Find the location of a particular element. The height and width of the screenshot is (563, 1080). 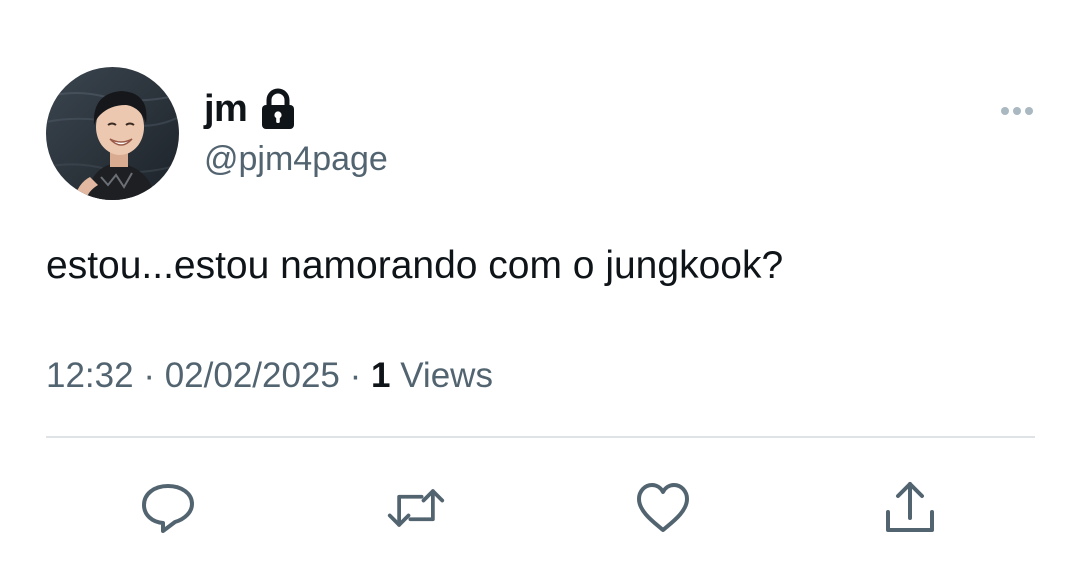

profile-photo is located at coordinates (112, 133).